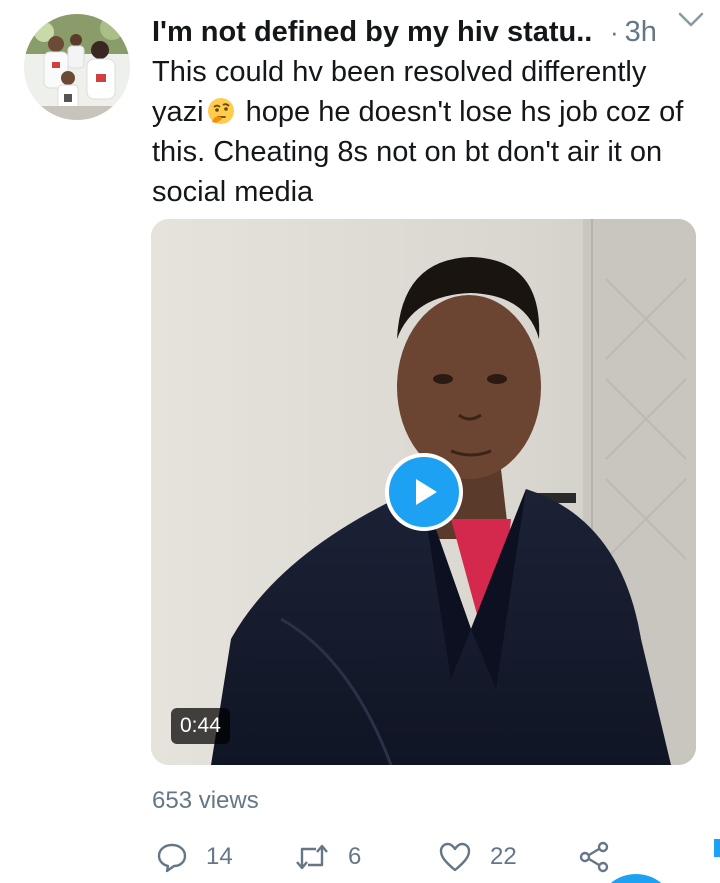 The height and width of the screenshot is (883, 720). What do you see at coordinates (205, 800) in the screenshot?
I see `view-count: 653 views` at bounding box center [205, 800].